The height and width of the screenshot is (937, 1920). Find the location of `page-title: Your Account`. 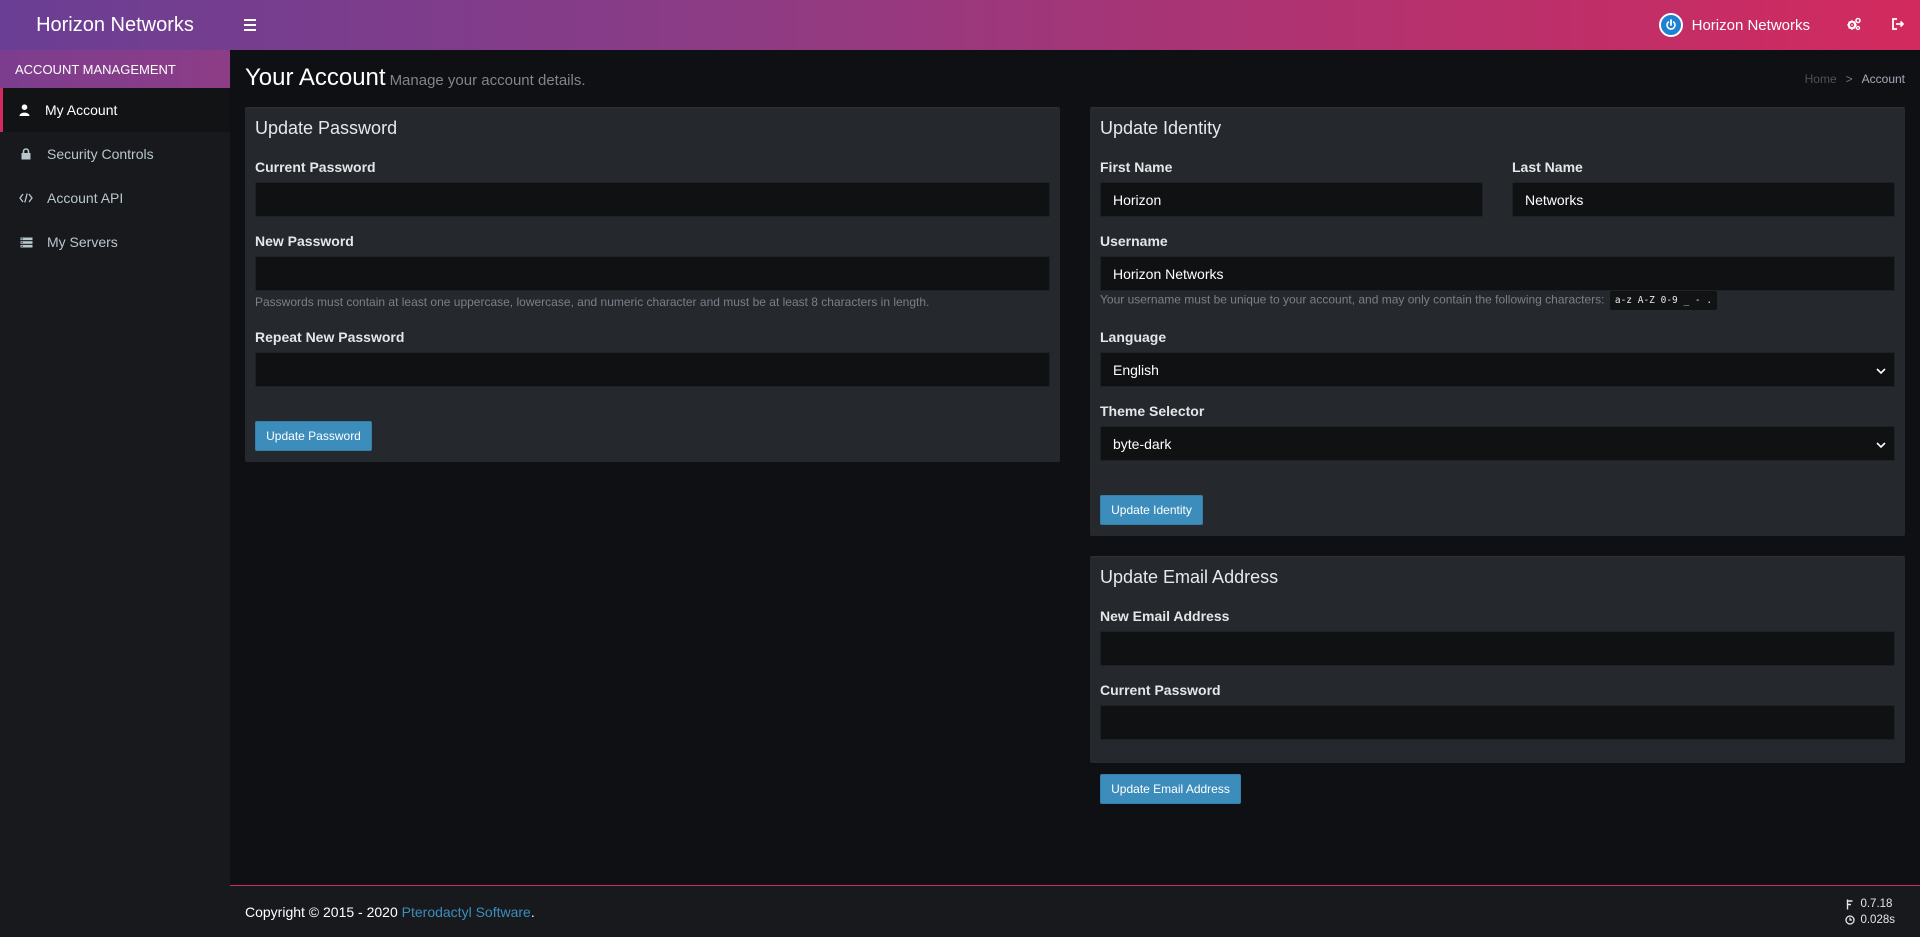

page-title: Your Account is located at coordinates (315, 77).